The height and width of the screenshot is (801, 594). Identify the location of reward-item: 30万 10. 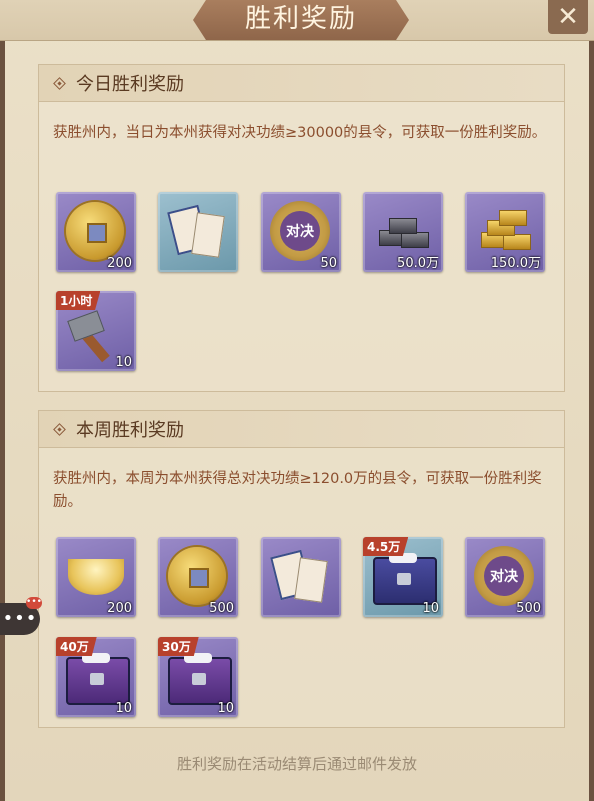
(198, 677).